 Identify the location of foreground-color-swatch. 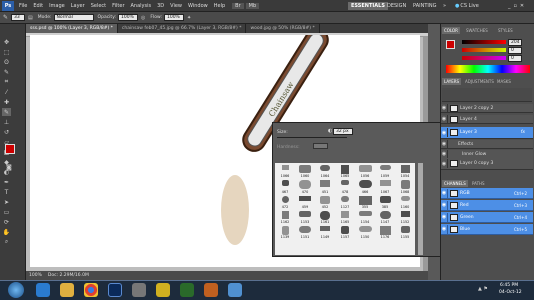
(10, 149).